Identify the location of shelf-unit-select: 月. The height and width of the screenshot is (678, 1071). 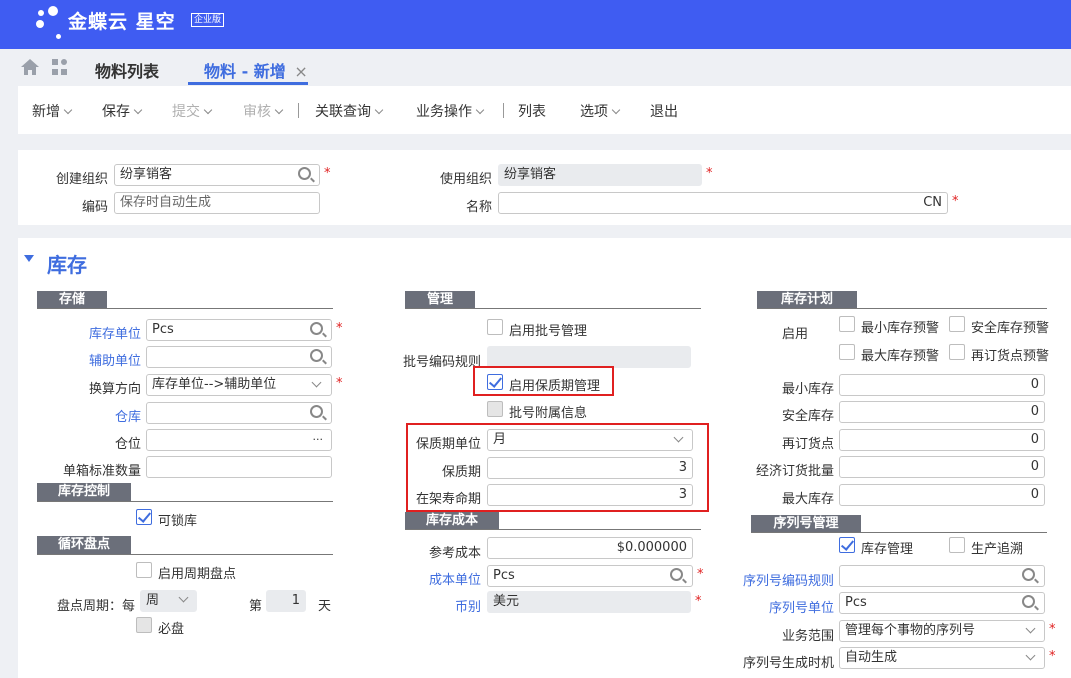
(590, 440).